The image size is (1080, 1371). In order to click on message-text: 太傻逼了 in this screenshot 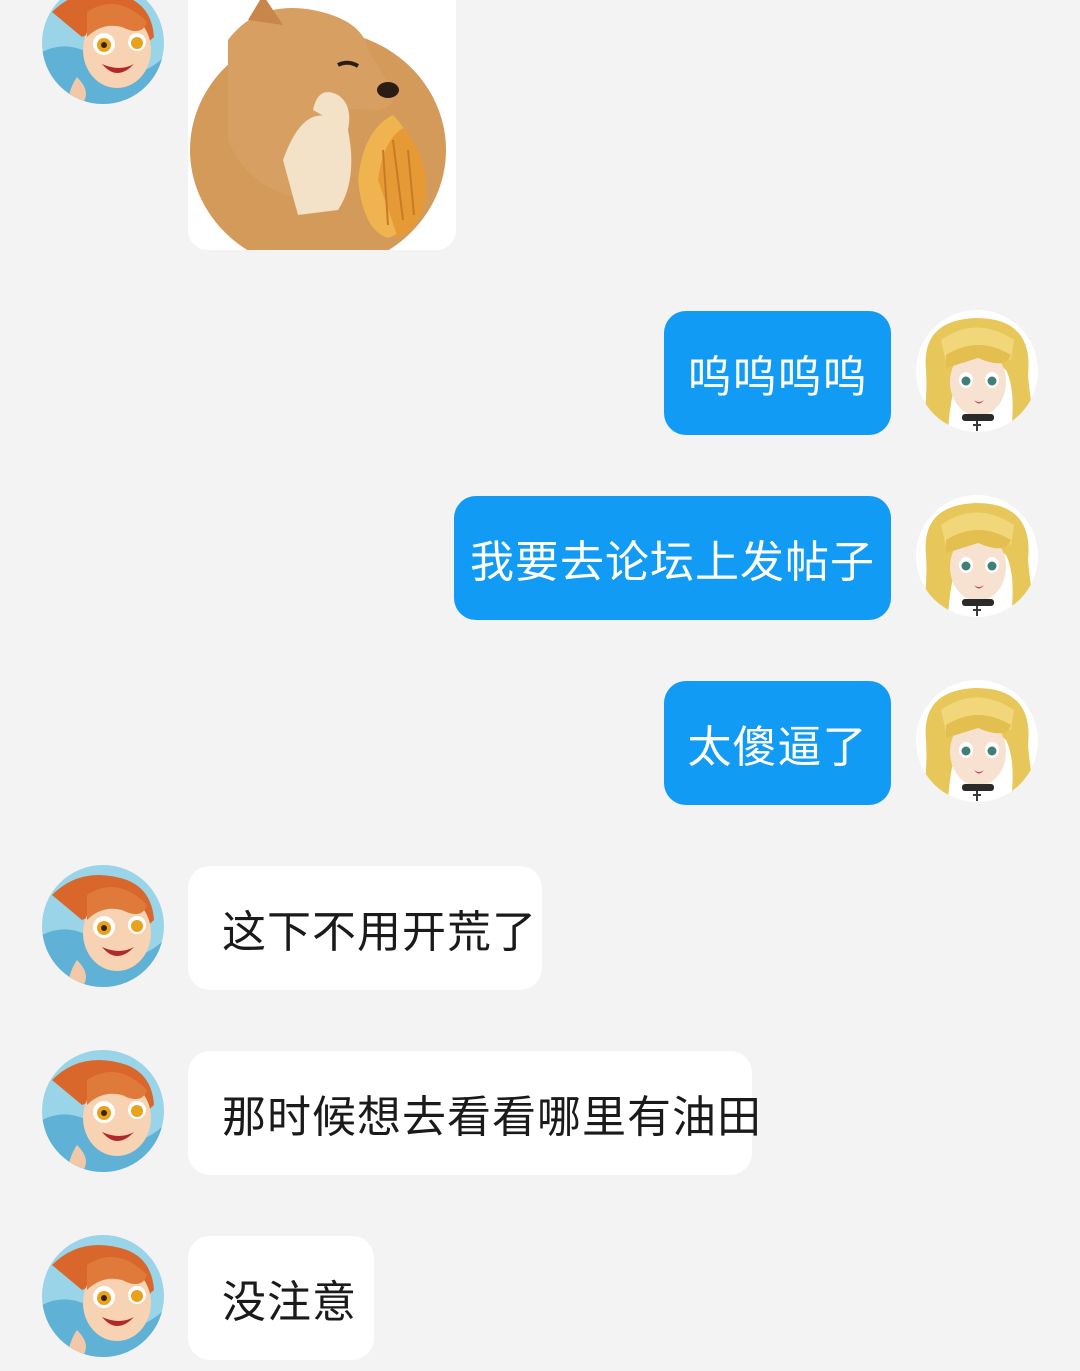, I will do `click(777, 747)`.